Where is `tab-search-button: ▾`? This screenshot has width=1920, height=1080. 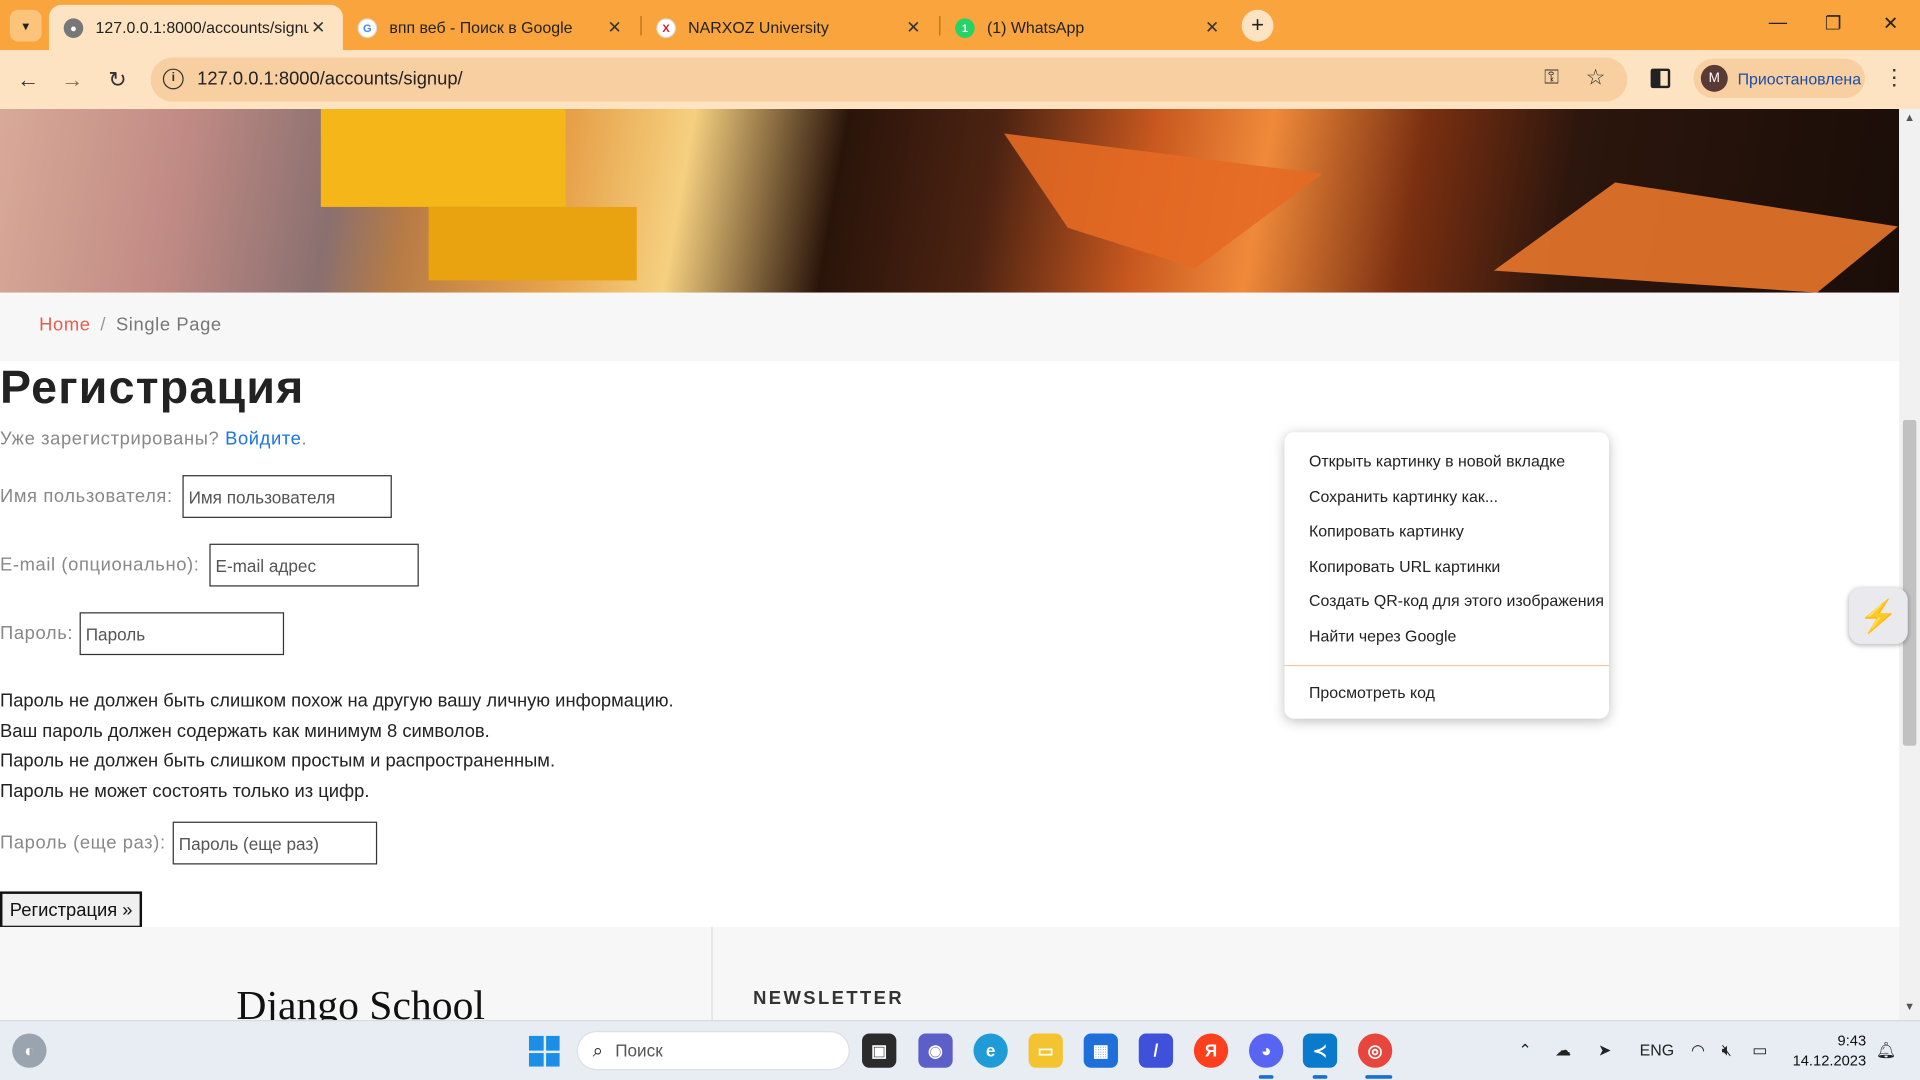 tab-search-button: ▾ is located at coordinates (25, 25).